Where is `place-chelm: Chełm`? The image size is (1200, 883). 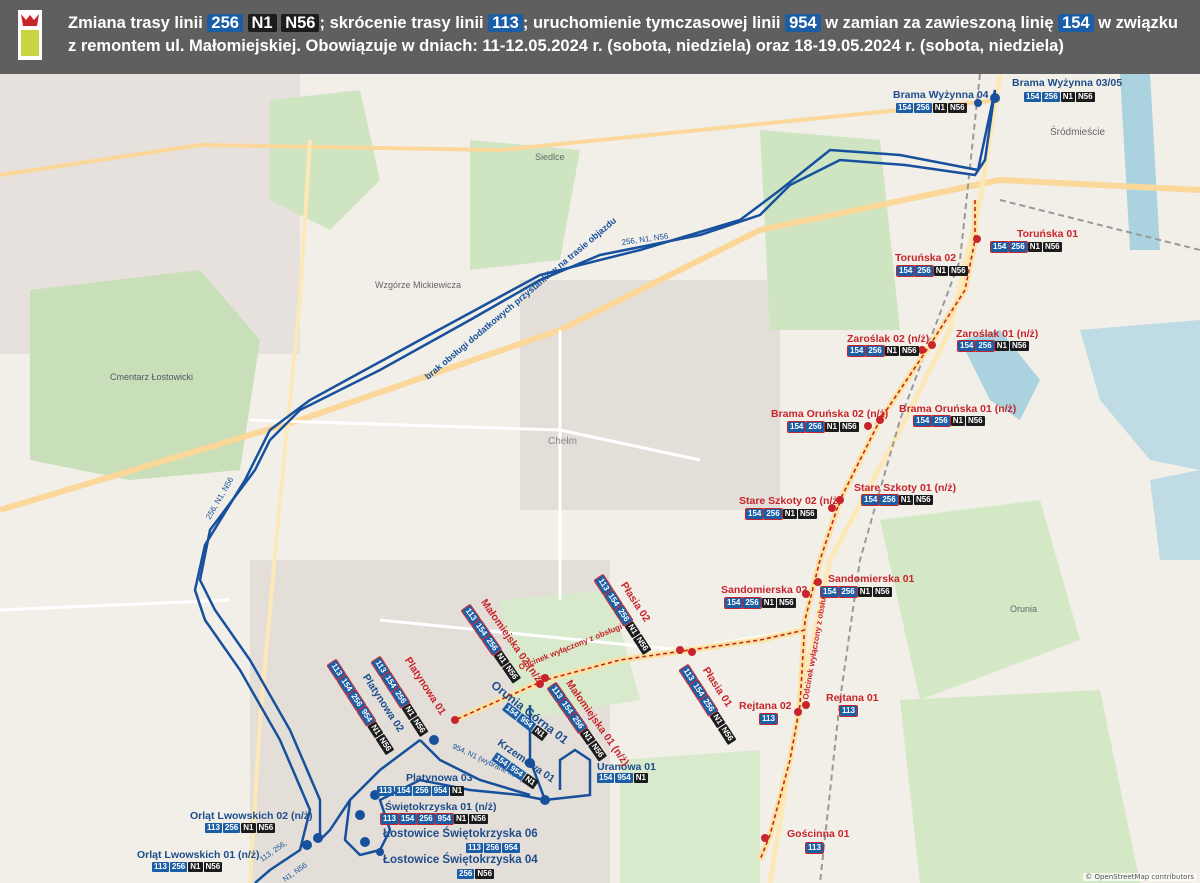 place-chelm: Chełm is located at coordinates (562, 441).